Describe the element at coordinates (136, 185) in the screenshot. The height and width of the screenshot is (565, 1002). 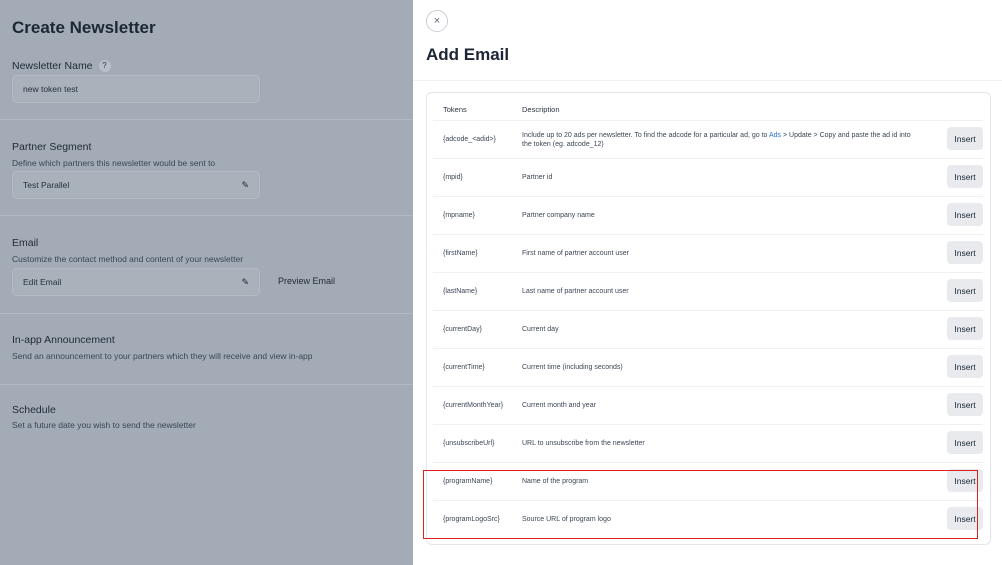
I see `partner-segment-field: Test Parallel ✎` at that location.